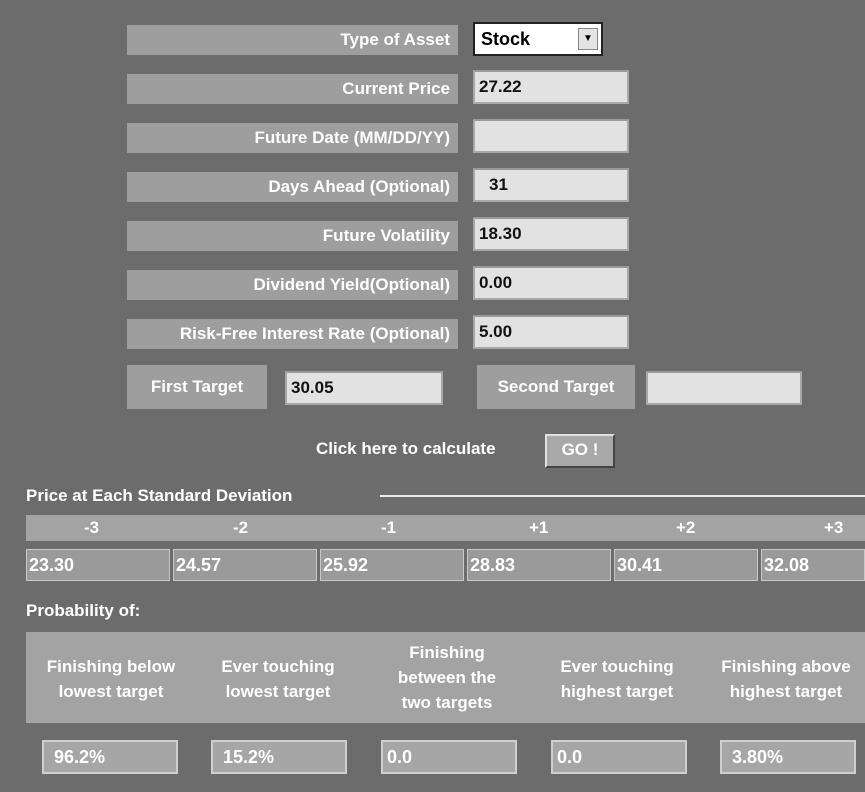 Image resolution: width=865 pixels, height=792 pixels. I want to click on probability-header: Finishing between the two targets, so click(447, 677).